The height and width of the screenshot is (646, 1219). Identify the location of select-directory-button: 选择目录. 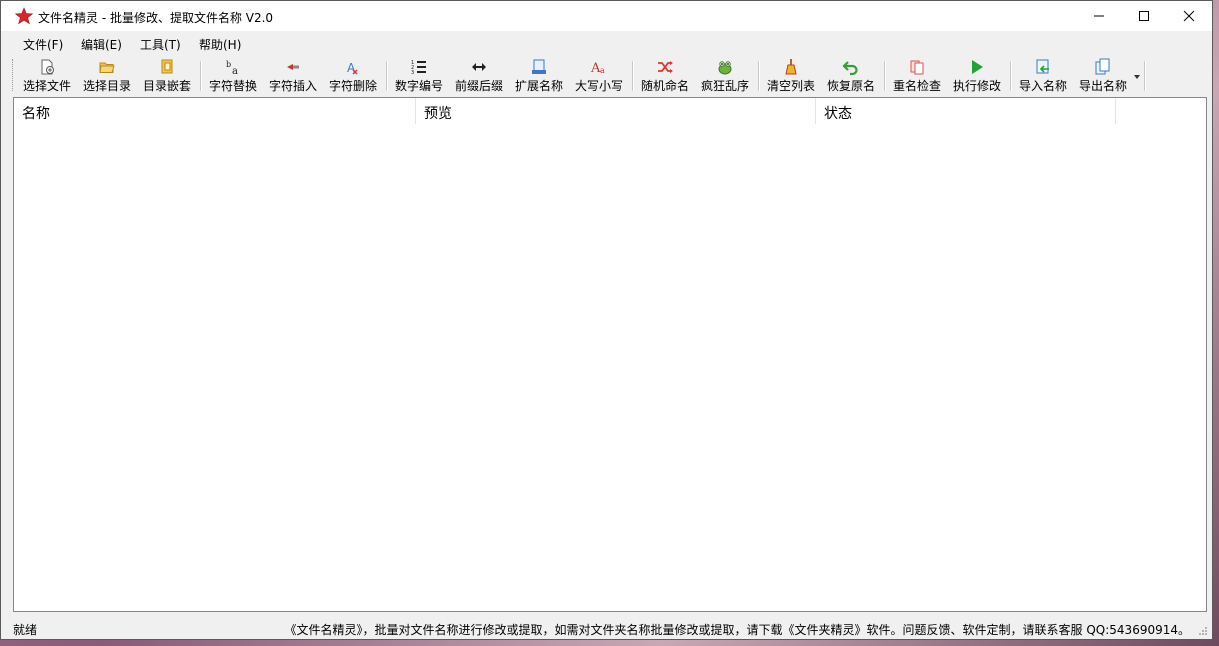
(107, 75).